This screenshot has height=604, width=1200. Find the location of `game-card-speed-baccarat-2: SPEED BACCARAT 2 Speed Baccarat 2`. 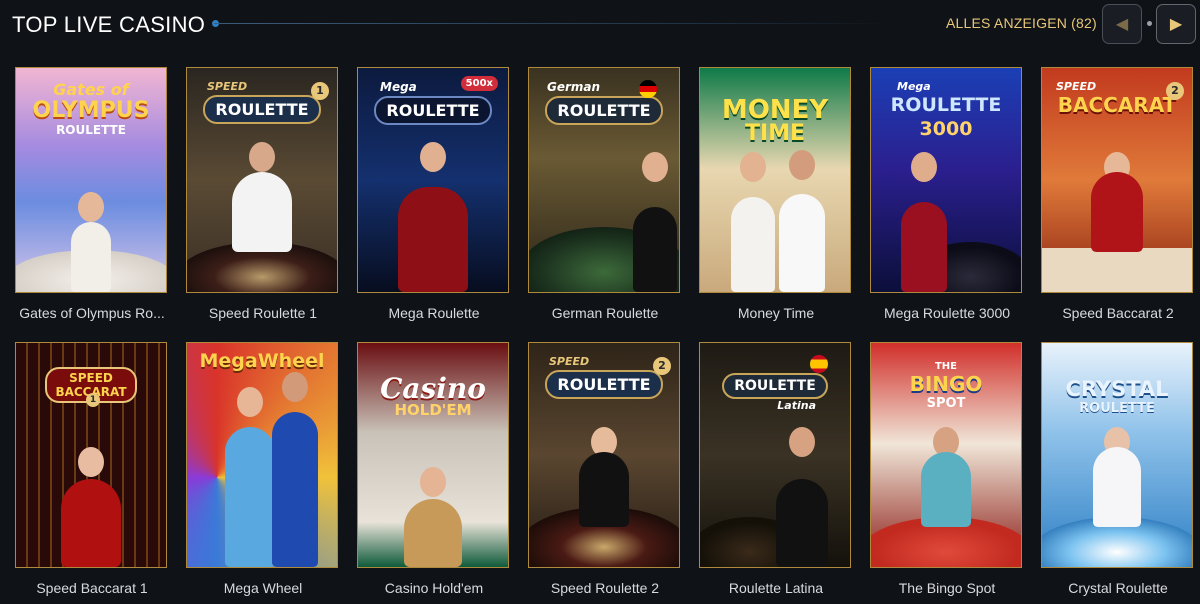

game-card-speed-baccarat-2: SPEED BACCARAT 2 Speed Baccarat 2 is located at coordinates (1118, 194).